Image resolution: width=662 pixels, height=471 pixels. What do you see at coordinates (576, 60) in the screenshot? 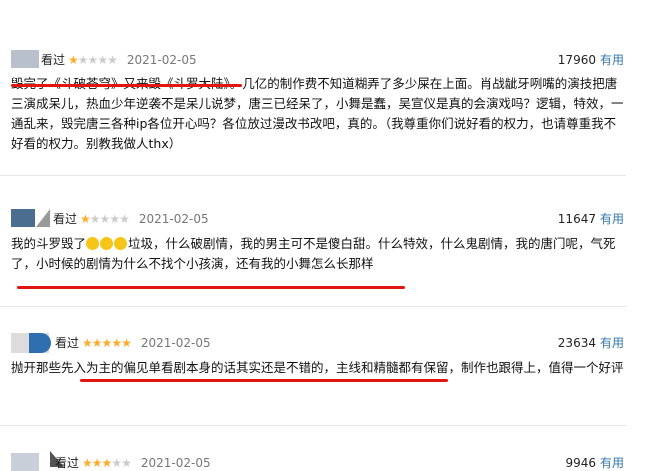
I see `vote-count: 17960` at bounding box center [576, 60].